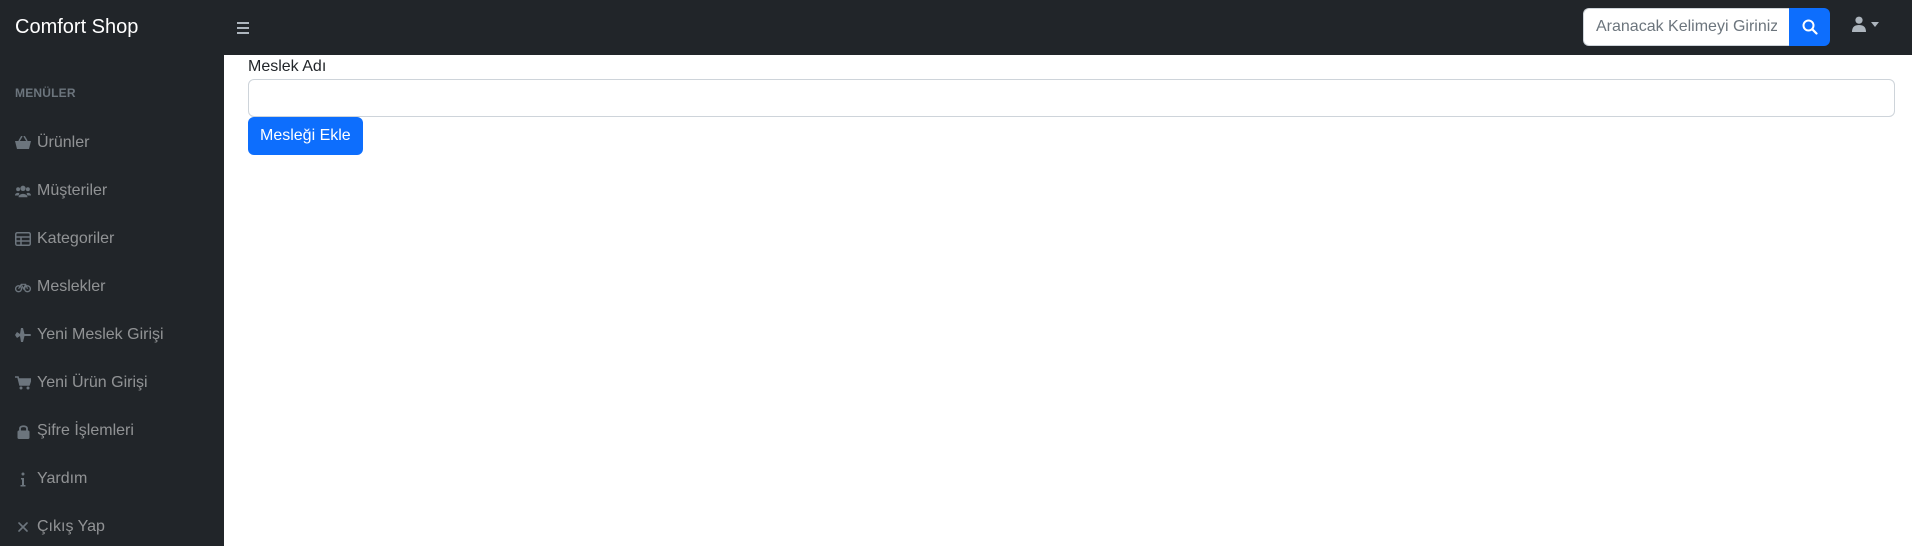 The height and width of the screenshot is (551, 1912). I want to click on search-form, so click(1706, 27).